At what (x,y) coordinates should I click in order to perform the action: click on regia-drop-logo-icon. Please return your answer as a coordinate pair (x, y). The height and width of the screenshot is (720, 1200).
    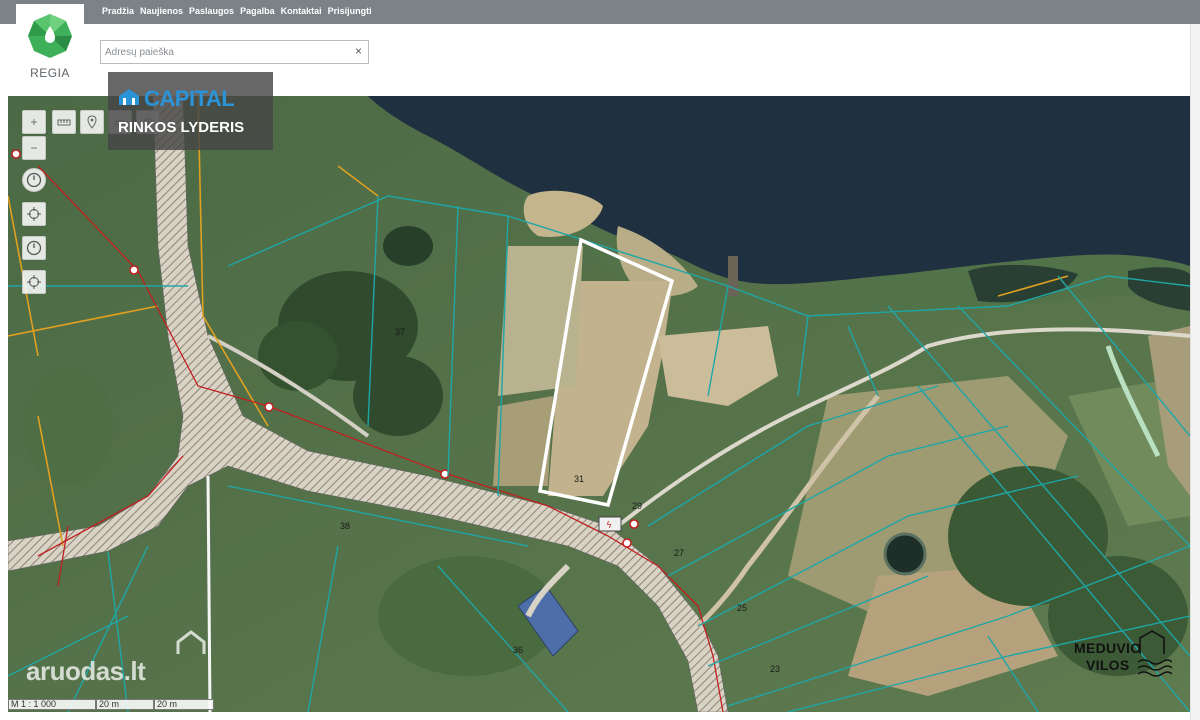
    Looking at the image, I should click on (50, 36).